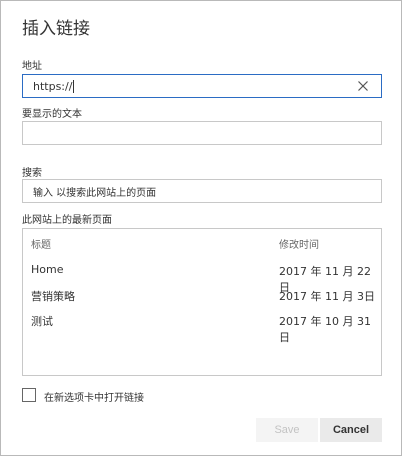 This screenshot has width=402, height=456. I want to click on clear-icon, so click(363, 86).